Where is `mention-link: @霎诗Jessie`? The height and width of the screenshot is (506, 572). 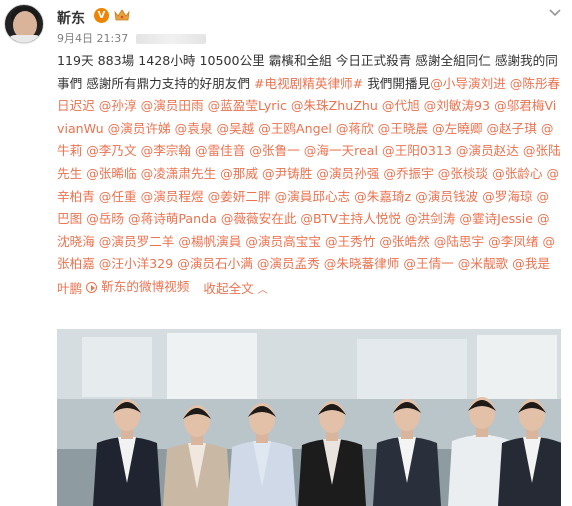
mention-link: @霎诗Jessie is located at coordinates (496, 218).